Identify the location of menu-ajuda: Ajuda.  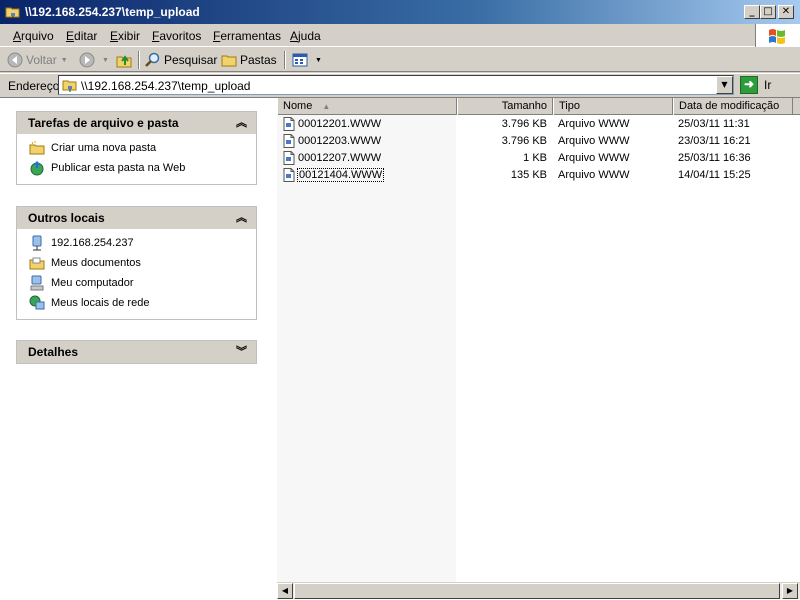
(305, 36).